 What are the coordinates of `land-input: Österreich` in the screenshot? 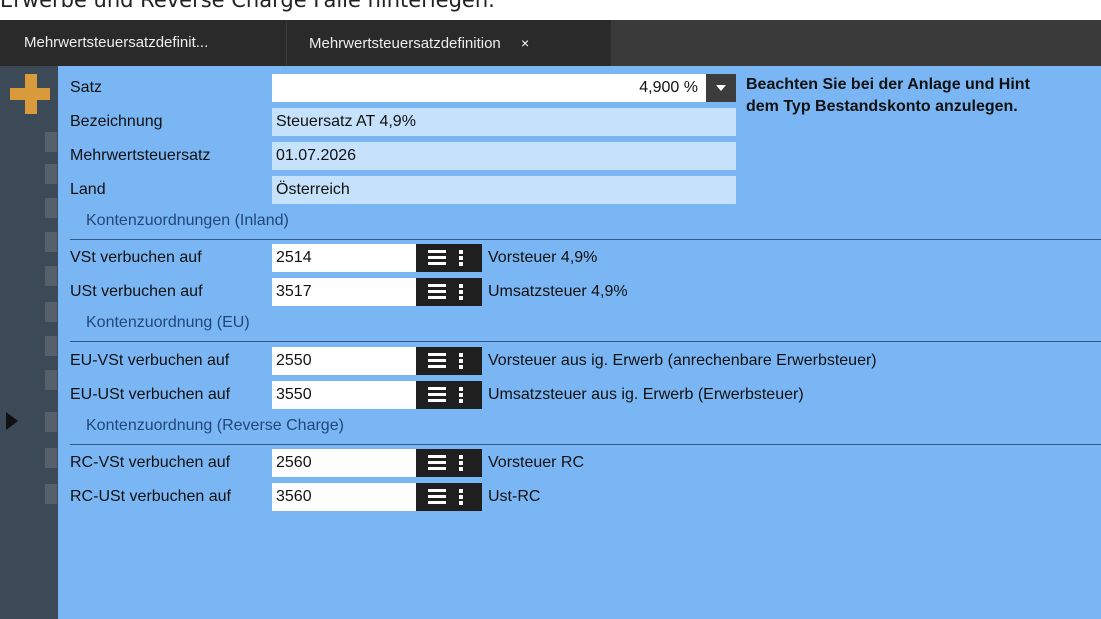 It's located at (504, 190).